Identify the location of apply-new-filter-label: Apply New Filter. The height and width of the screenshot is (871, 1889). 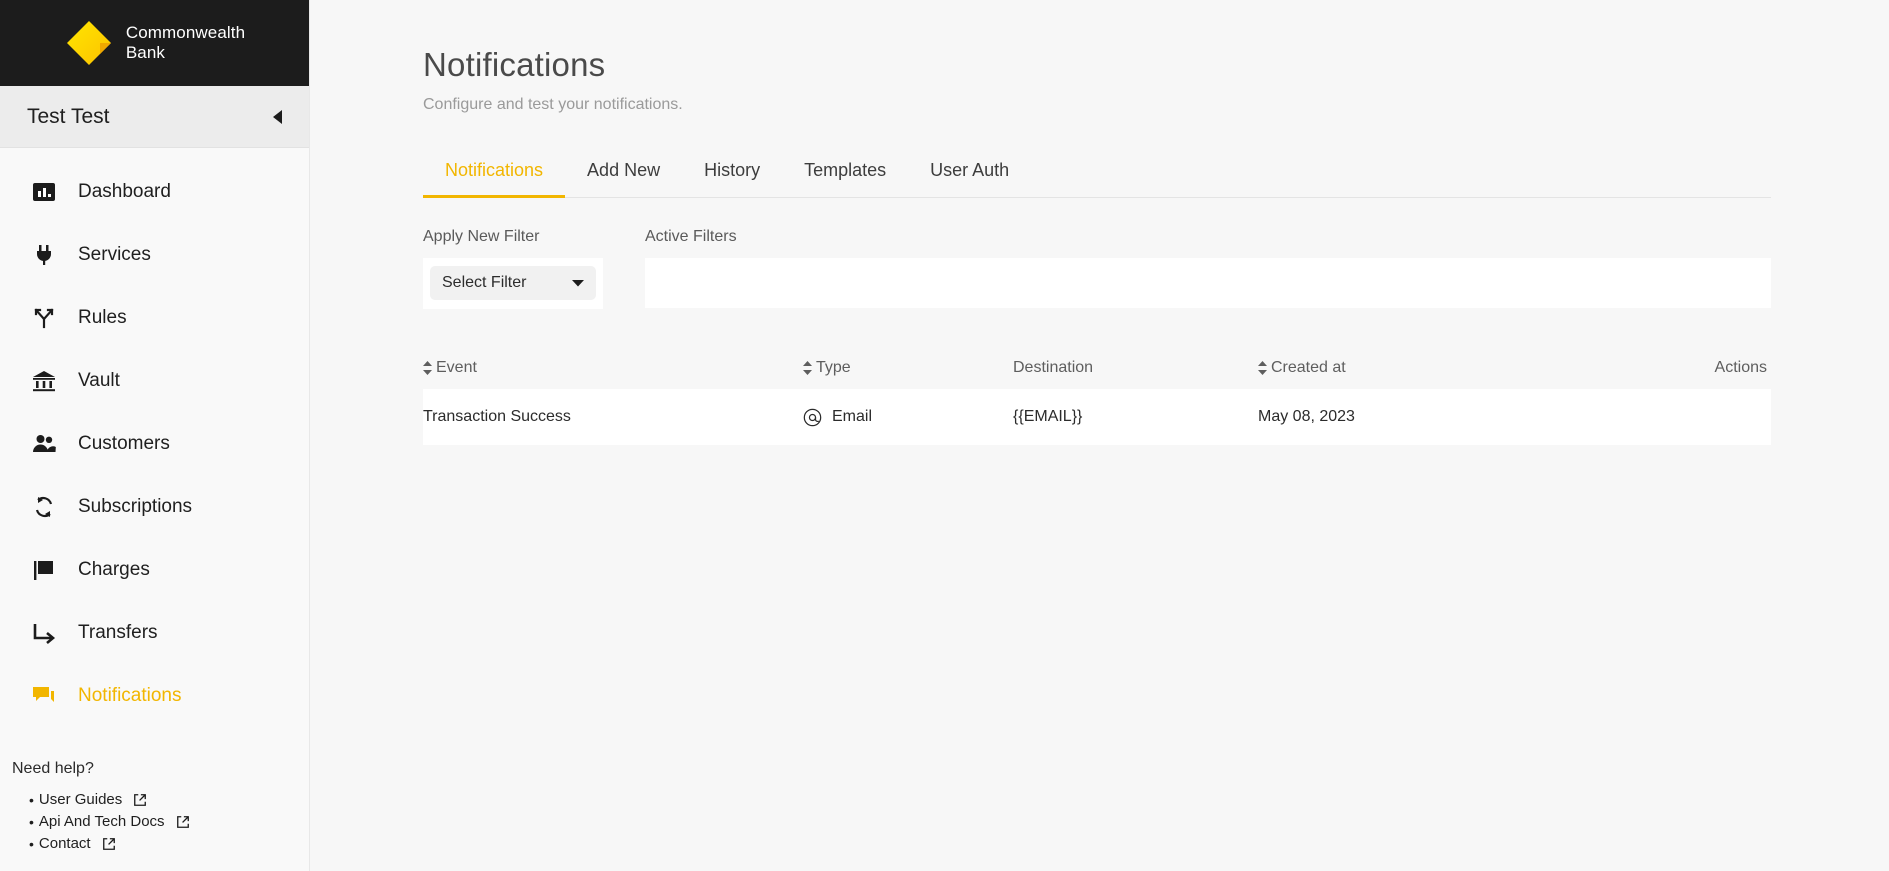
(481, 236).